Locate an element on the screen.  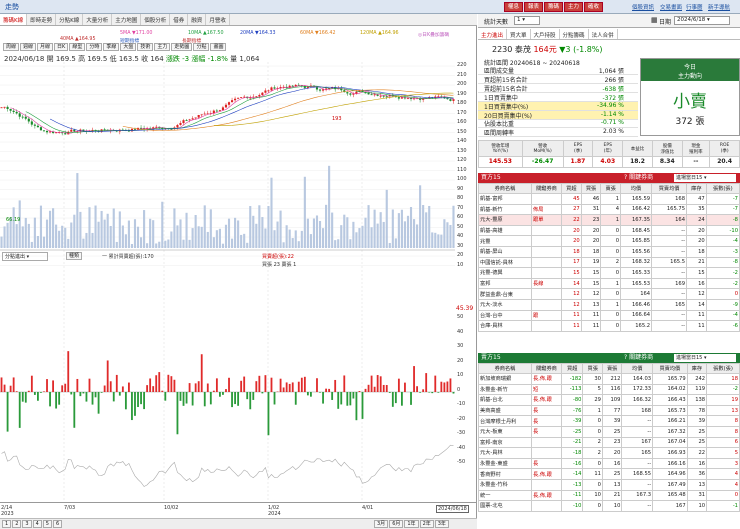
toolbar-button: 畫圖 is located at coordinates (218, 47).